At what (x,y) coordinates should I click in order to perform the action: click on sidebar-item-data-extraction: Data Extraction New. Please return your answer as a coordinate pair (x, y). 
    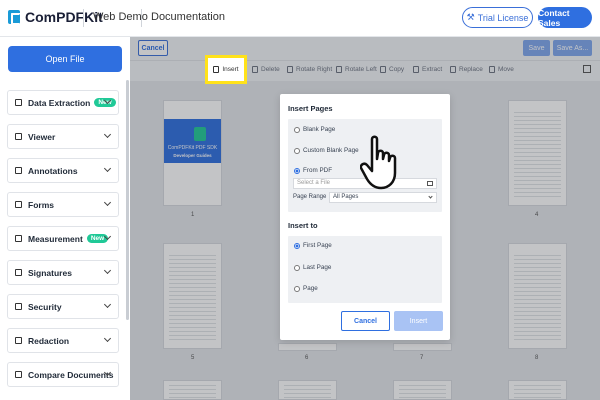
    Looking at the image, I should click on (63, 102).